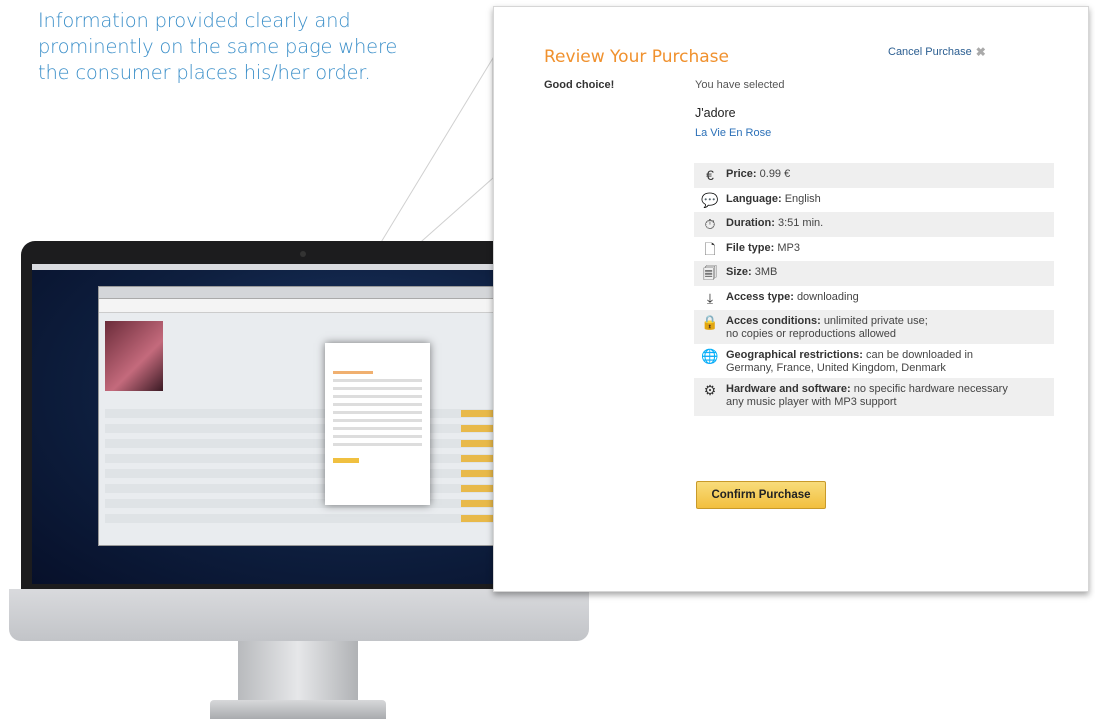  Describe the element at coordinates (134, 356) in the screenshot. I see `mini-album-cover` at that location.